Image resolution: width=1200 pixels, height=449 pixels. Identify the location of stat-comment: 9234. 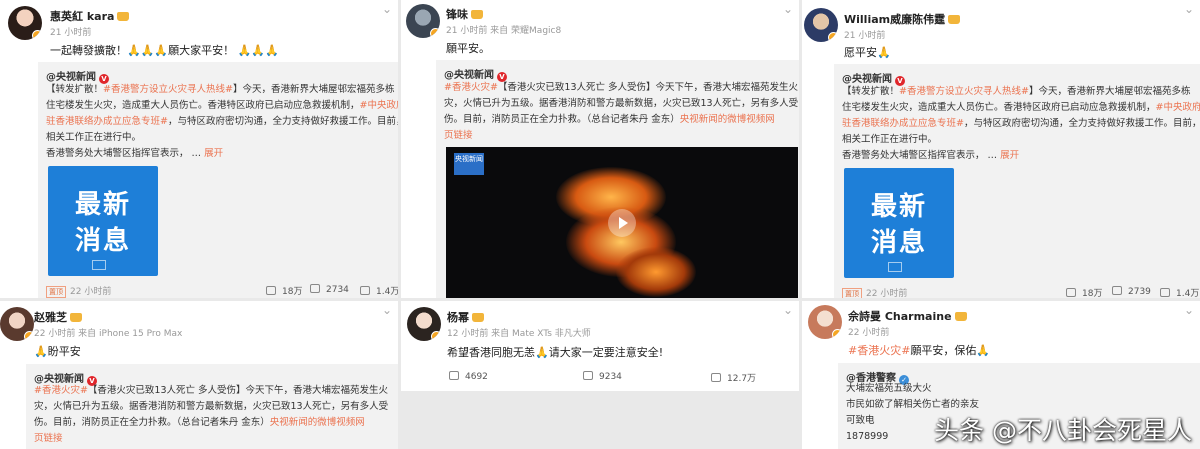
(602, 376).